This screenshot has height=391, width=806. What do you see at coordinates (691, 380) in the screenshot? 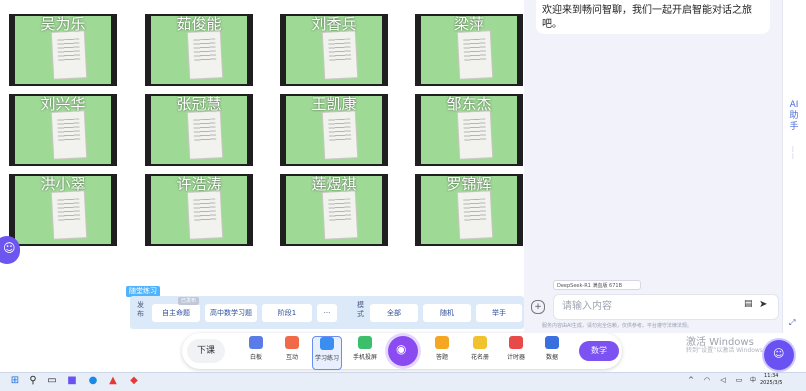
I see `tray-chevron-icon: ^` at bounding box center [691, 380].